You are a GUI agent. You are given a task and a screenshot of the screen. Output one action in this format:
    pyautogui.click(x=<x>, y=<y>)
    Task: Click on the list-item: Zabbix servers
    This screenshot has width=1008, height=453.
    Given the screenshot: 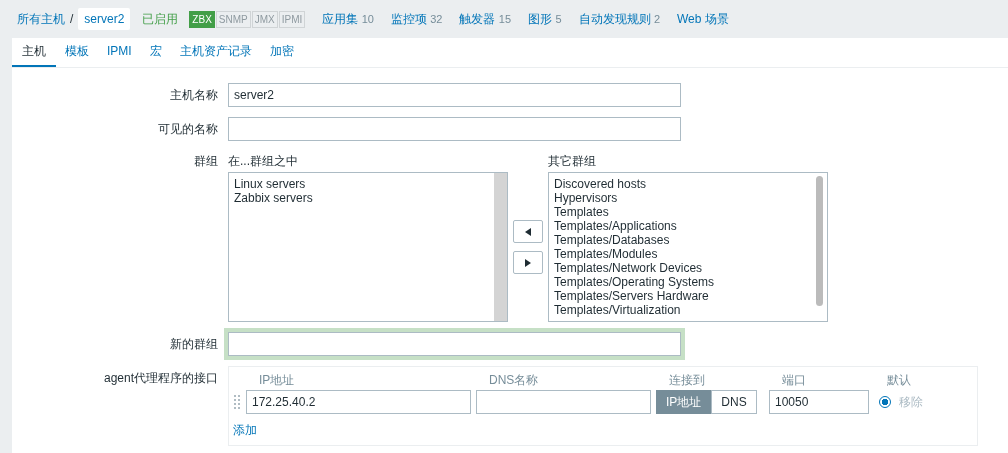 What is the action you would take?
    pyautogui.click(x=361, y=198)
    